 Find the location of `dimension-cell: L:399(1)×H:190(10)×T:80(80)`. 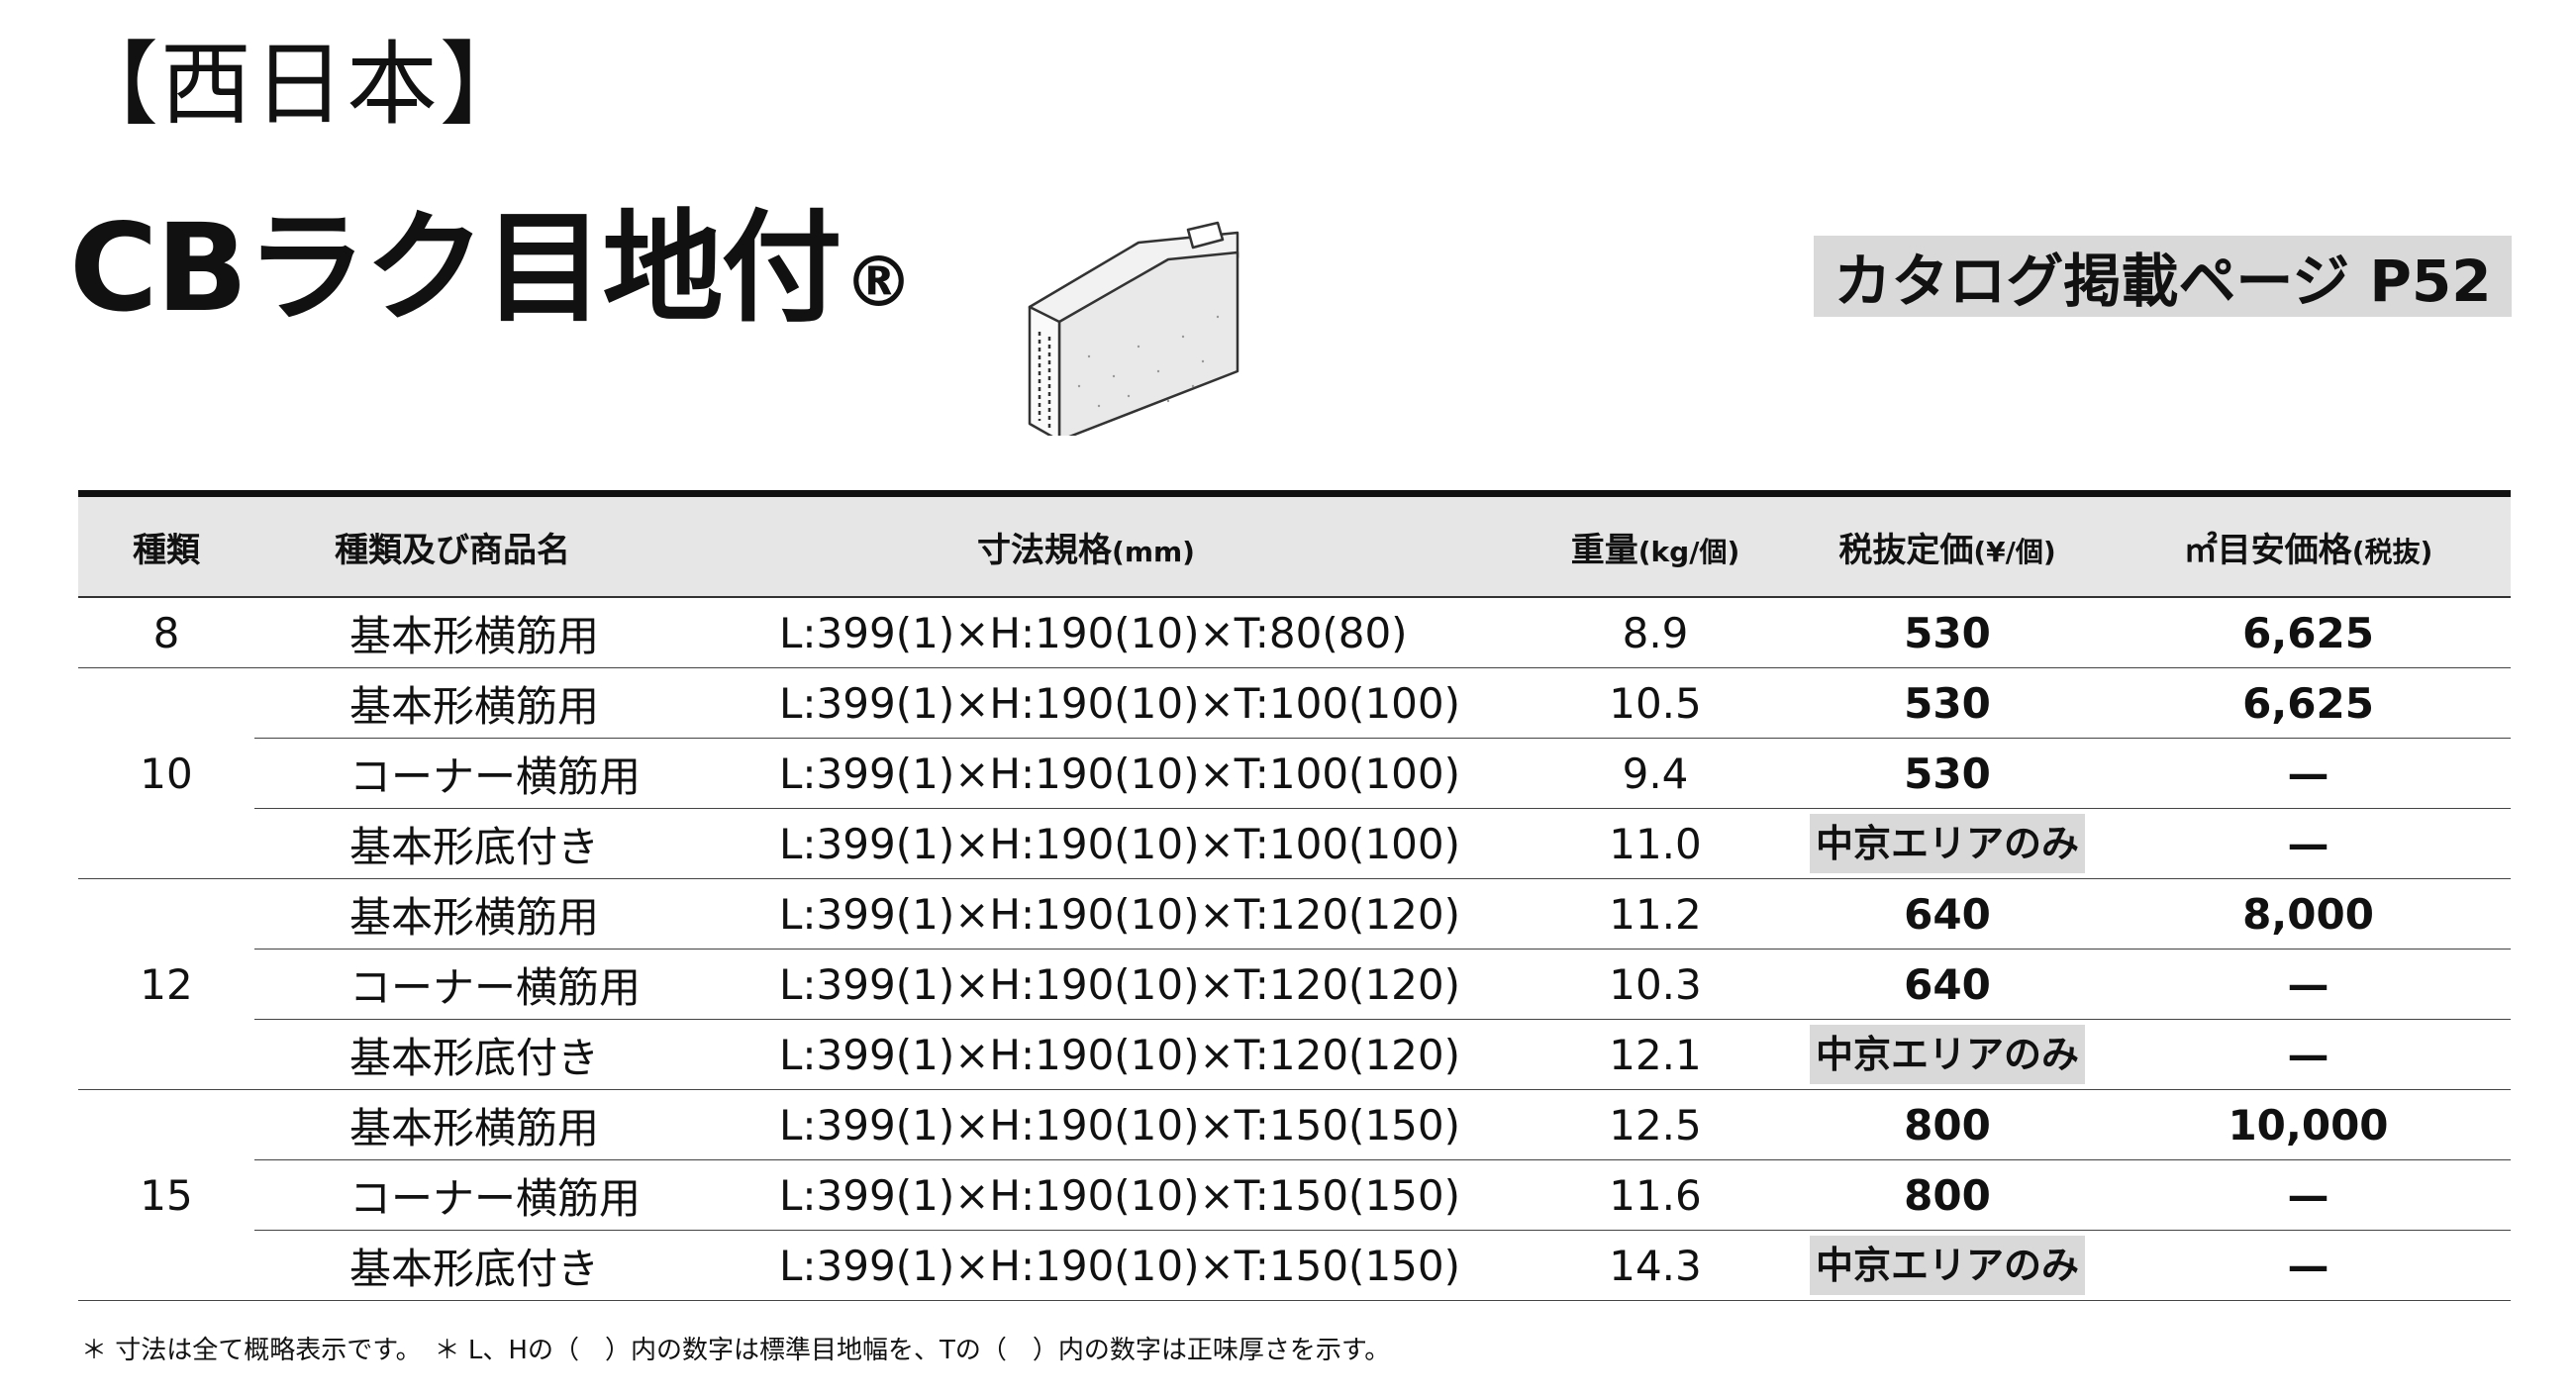

dimension-cell: L:399(1)×H:190(10)×T:80(80) is located at coordinates (1086, 632).